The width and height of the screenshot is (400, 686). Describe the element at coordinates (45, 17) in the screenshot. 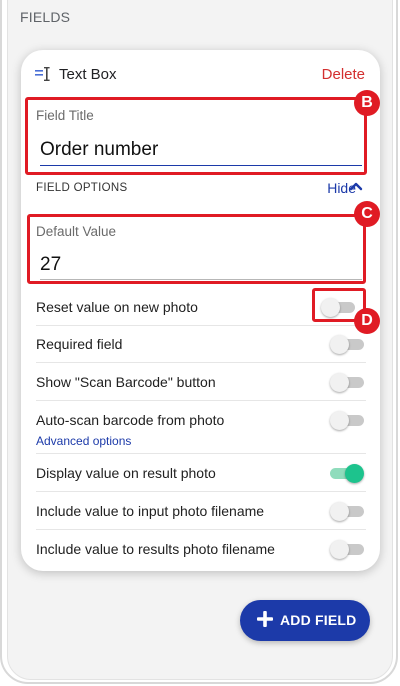

I see `section-title: FIELDS` at that location.